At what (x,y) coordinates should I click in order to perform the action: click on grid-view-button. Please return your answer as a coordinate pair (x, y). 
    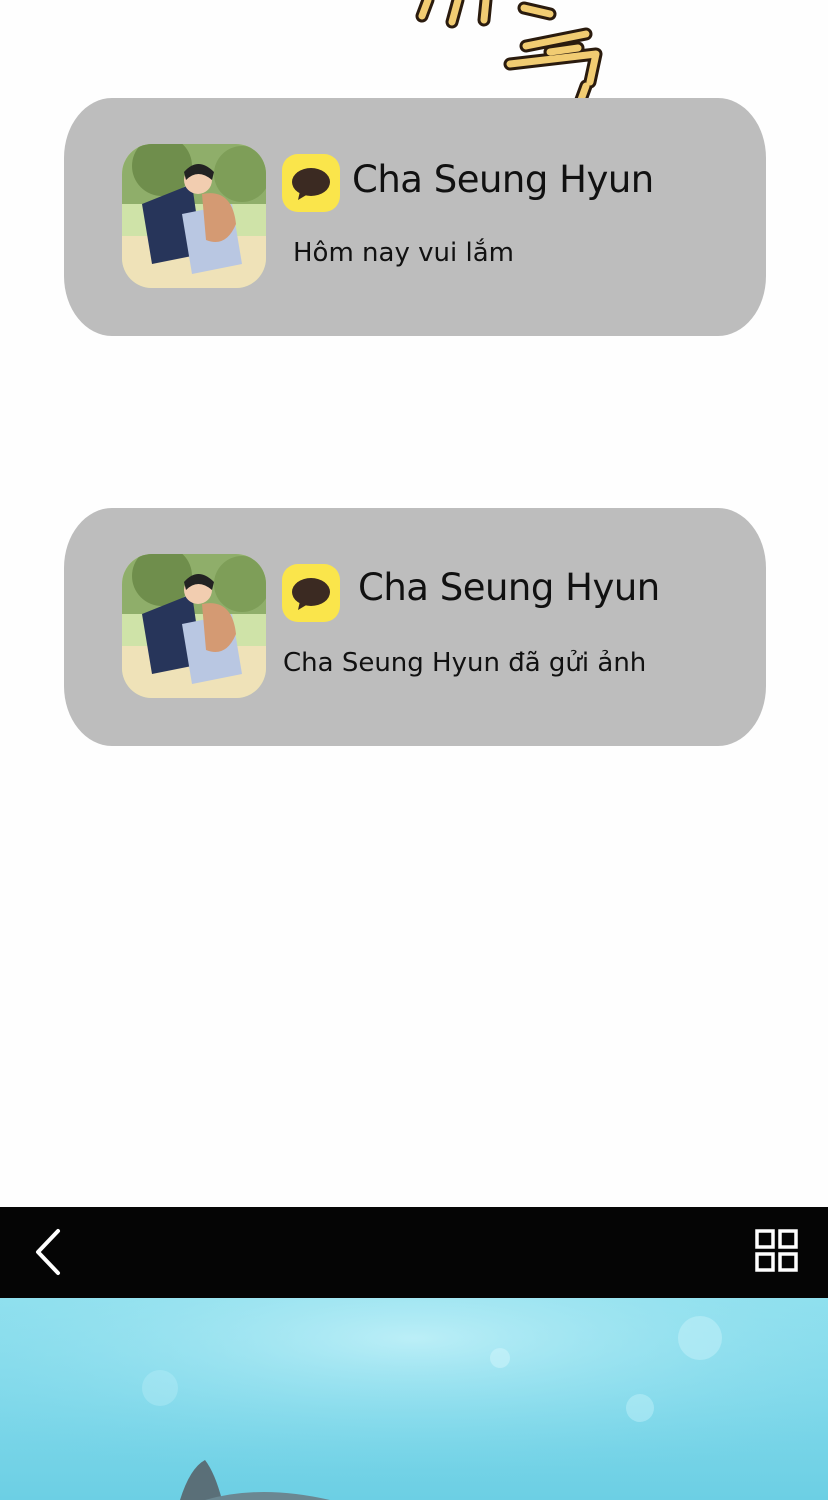
    Looking at the image, I should click on (778, 1253).